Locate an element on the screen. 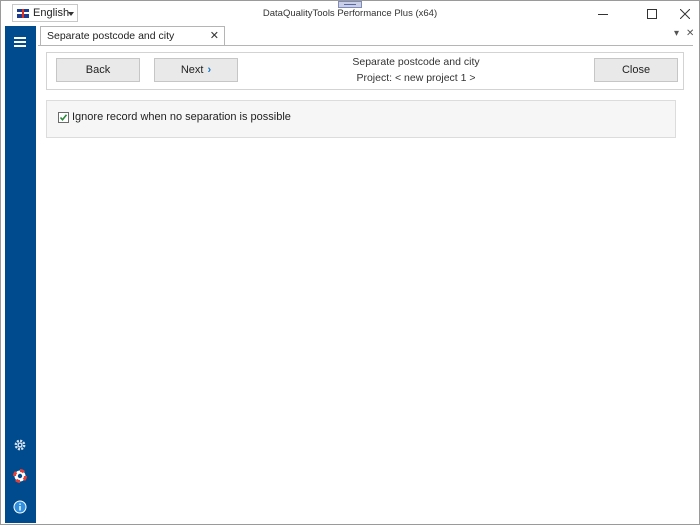 The height and width of the screenshot is (525, 700). tab-list-dropdown-icon: ▾ is located at coordinates (676, 33).